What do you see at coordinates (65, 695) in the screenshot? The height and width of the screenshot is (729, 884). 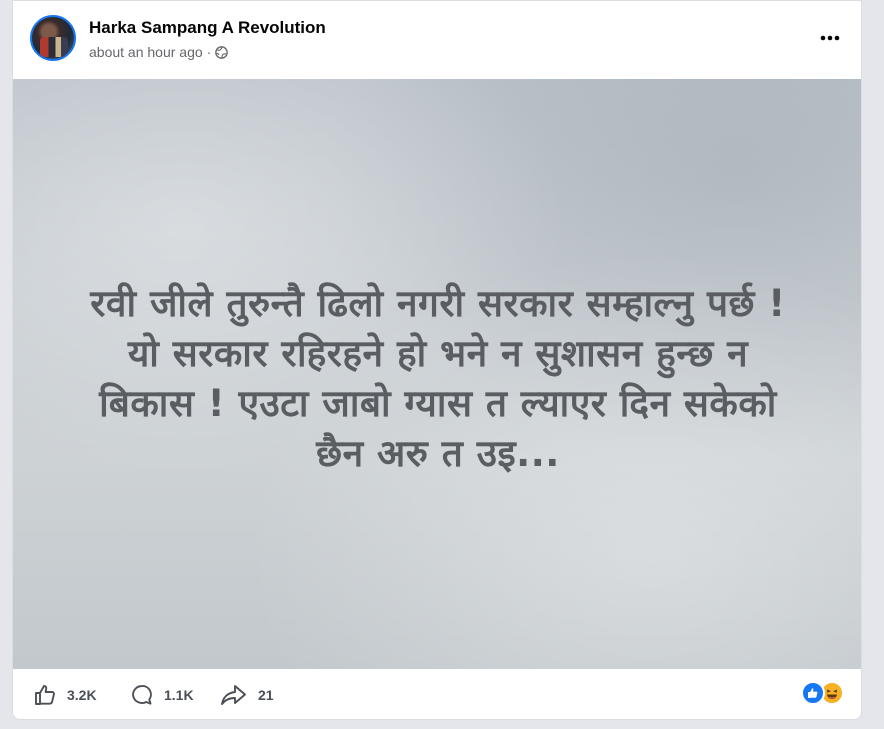 I see `like-button: 3.2K` at bounding box center [65, 695].